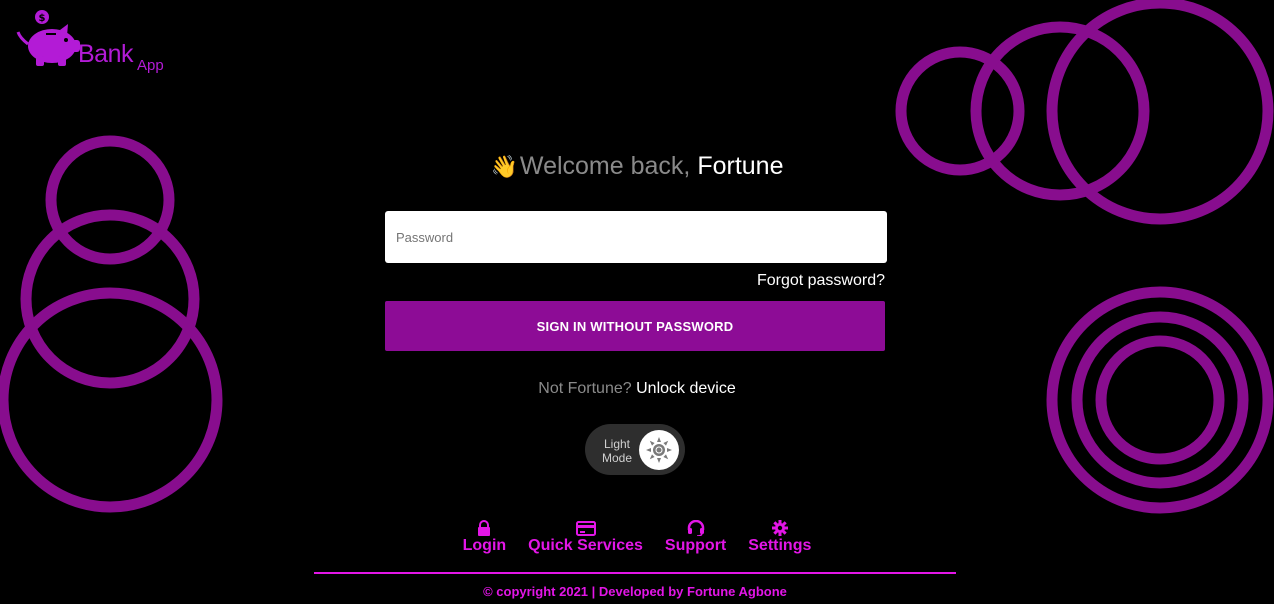  I want to click on footer-nav: Login Quick Services Support Settings, so click(637, 537).